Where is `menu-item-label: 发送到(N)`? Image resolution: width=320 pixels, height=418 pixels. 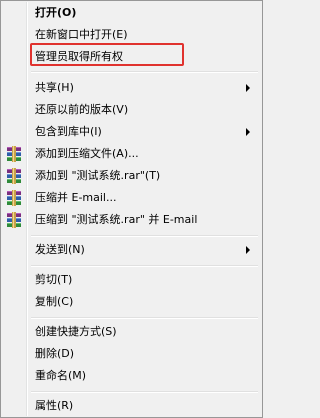 menu-item-label: 发送到(N) is located at coordinates (60, 249).